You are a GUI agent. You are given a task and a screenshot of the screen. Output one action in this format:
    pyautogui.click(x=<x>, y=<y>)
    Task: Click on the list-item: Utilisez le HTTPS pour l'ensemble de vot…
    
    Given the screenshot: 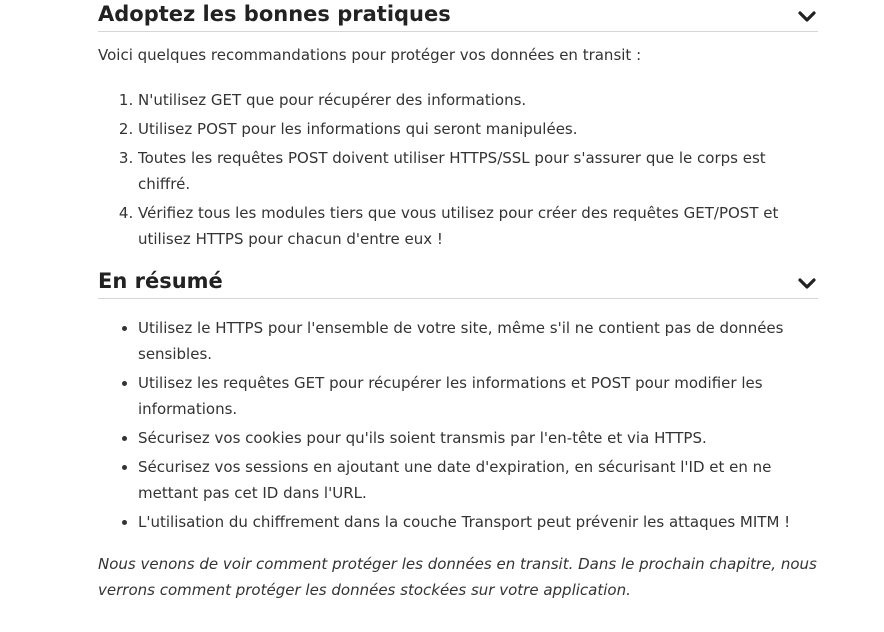 What is the action you would take?
    pyautogui.click(x=478, y=341)
    